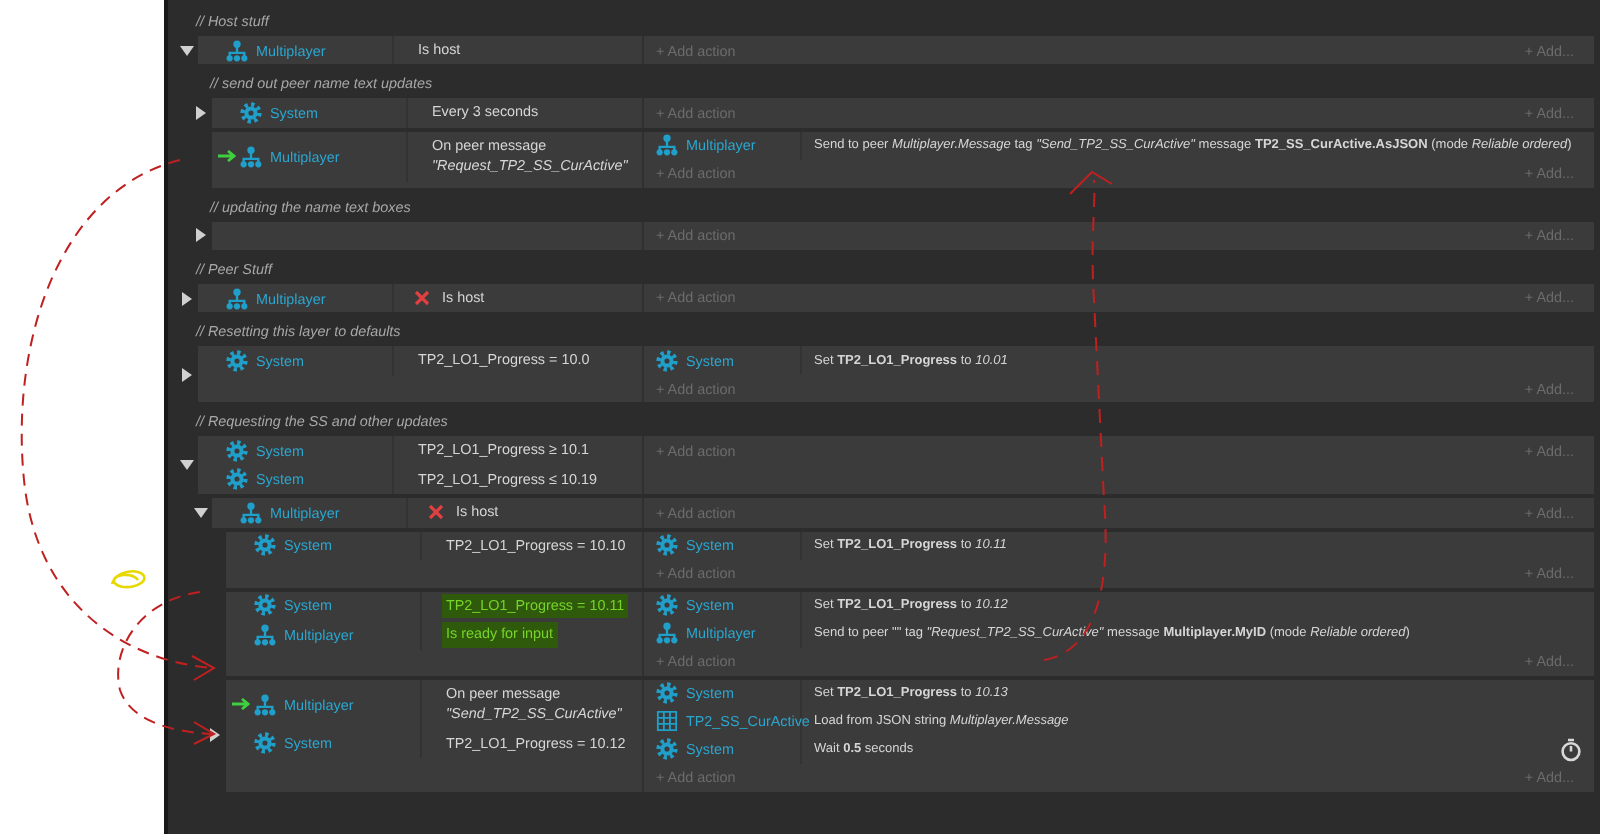  What do you see at coordinates (667, 721) in the screenshot?
I see `grid-icon` at bounding box center [667, 721].